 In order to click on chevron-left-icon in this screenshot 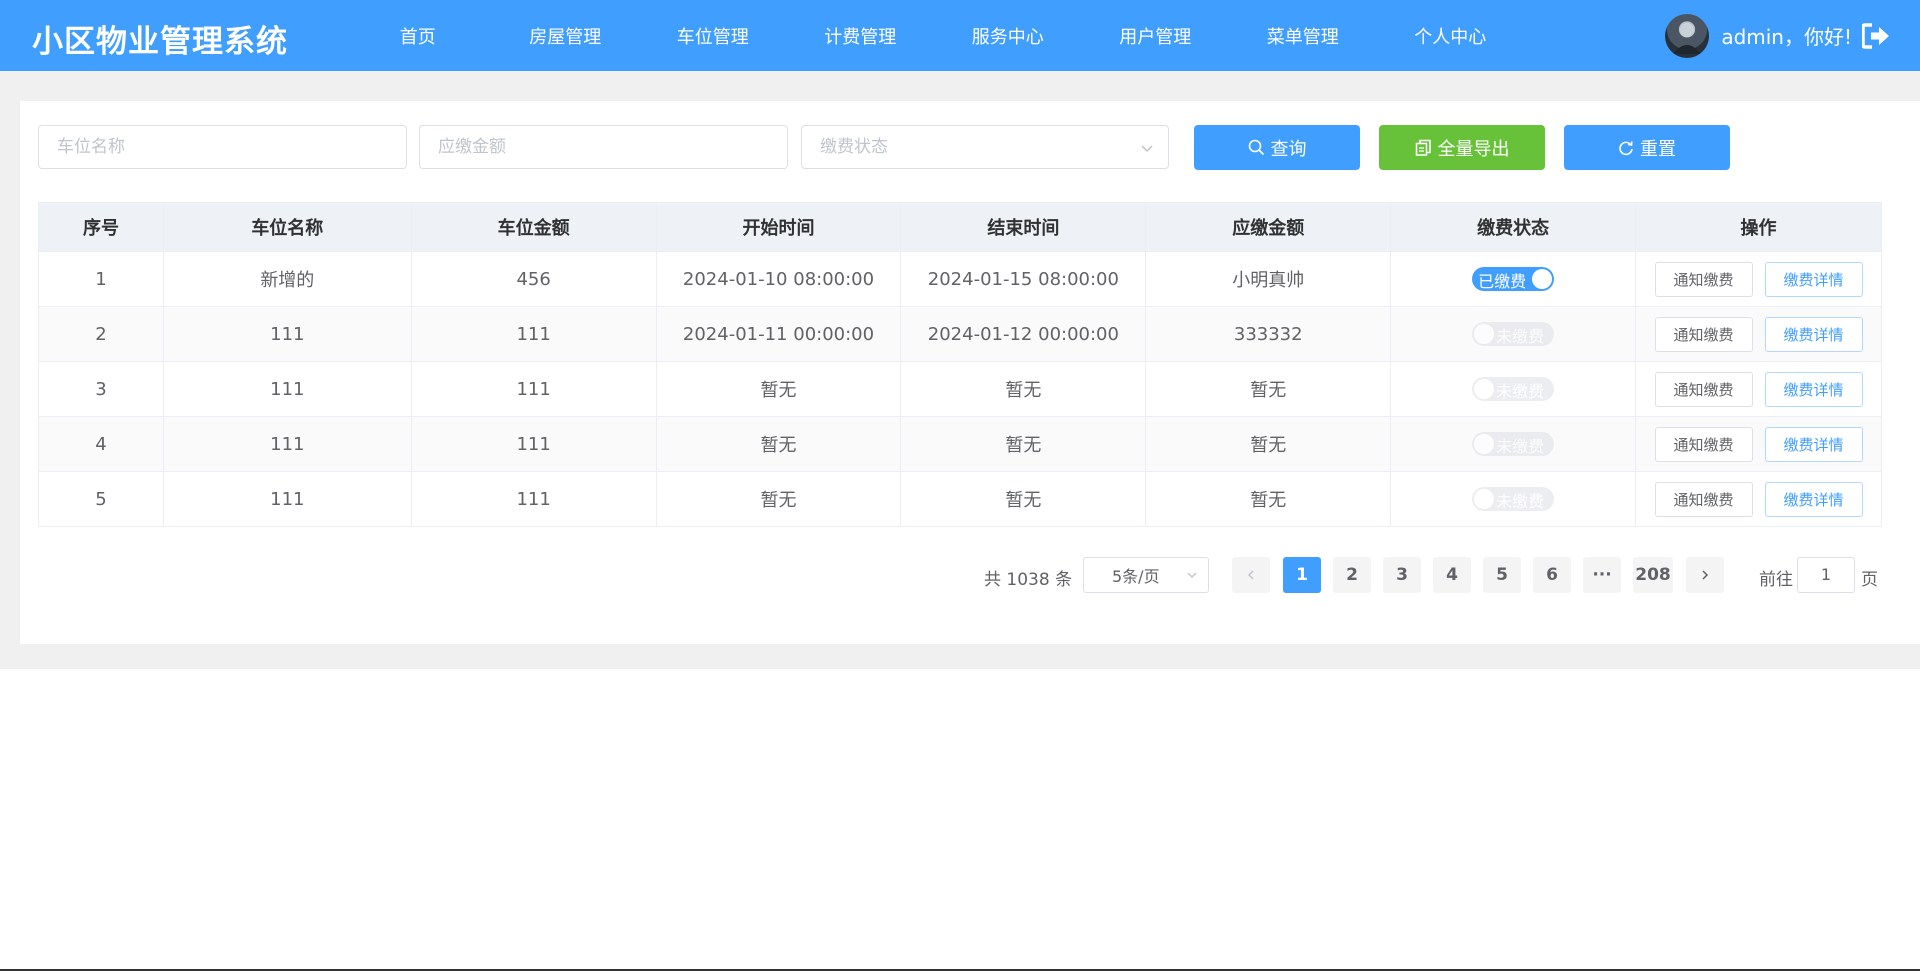, I will do `click(1250, 575)`.